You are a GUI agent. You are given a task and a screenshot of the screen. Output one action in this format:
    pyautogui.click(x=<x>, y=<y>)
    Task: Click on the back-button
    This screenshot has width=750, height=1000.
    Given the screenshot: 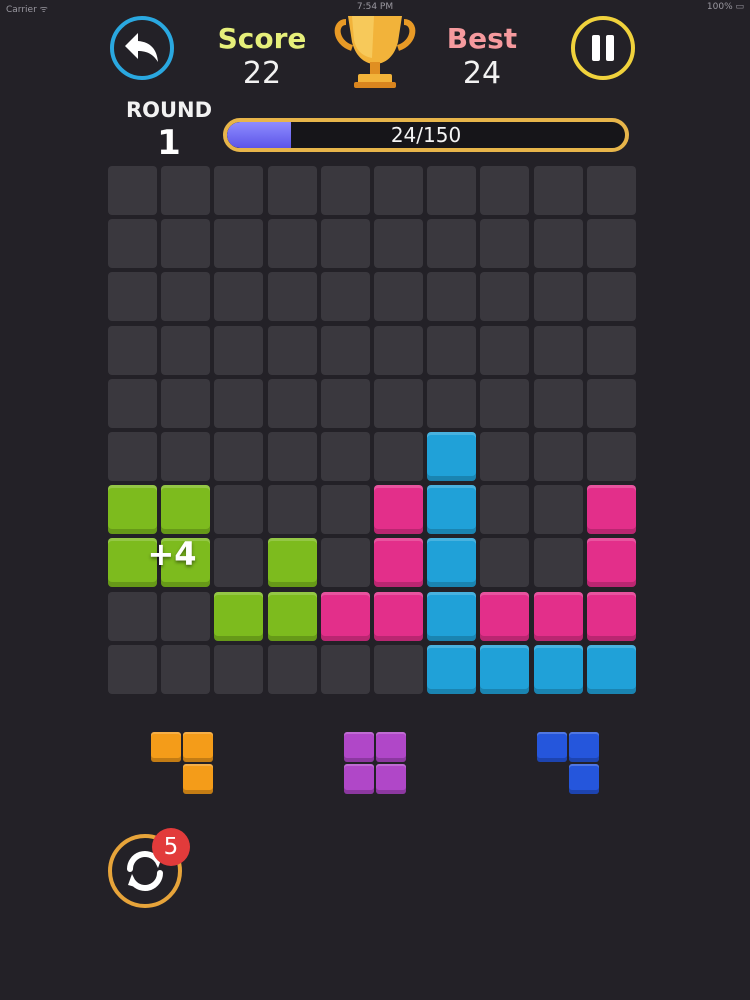 What is the action you would take?
    pyautogui.click(x=142, y=48)
    